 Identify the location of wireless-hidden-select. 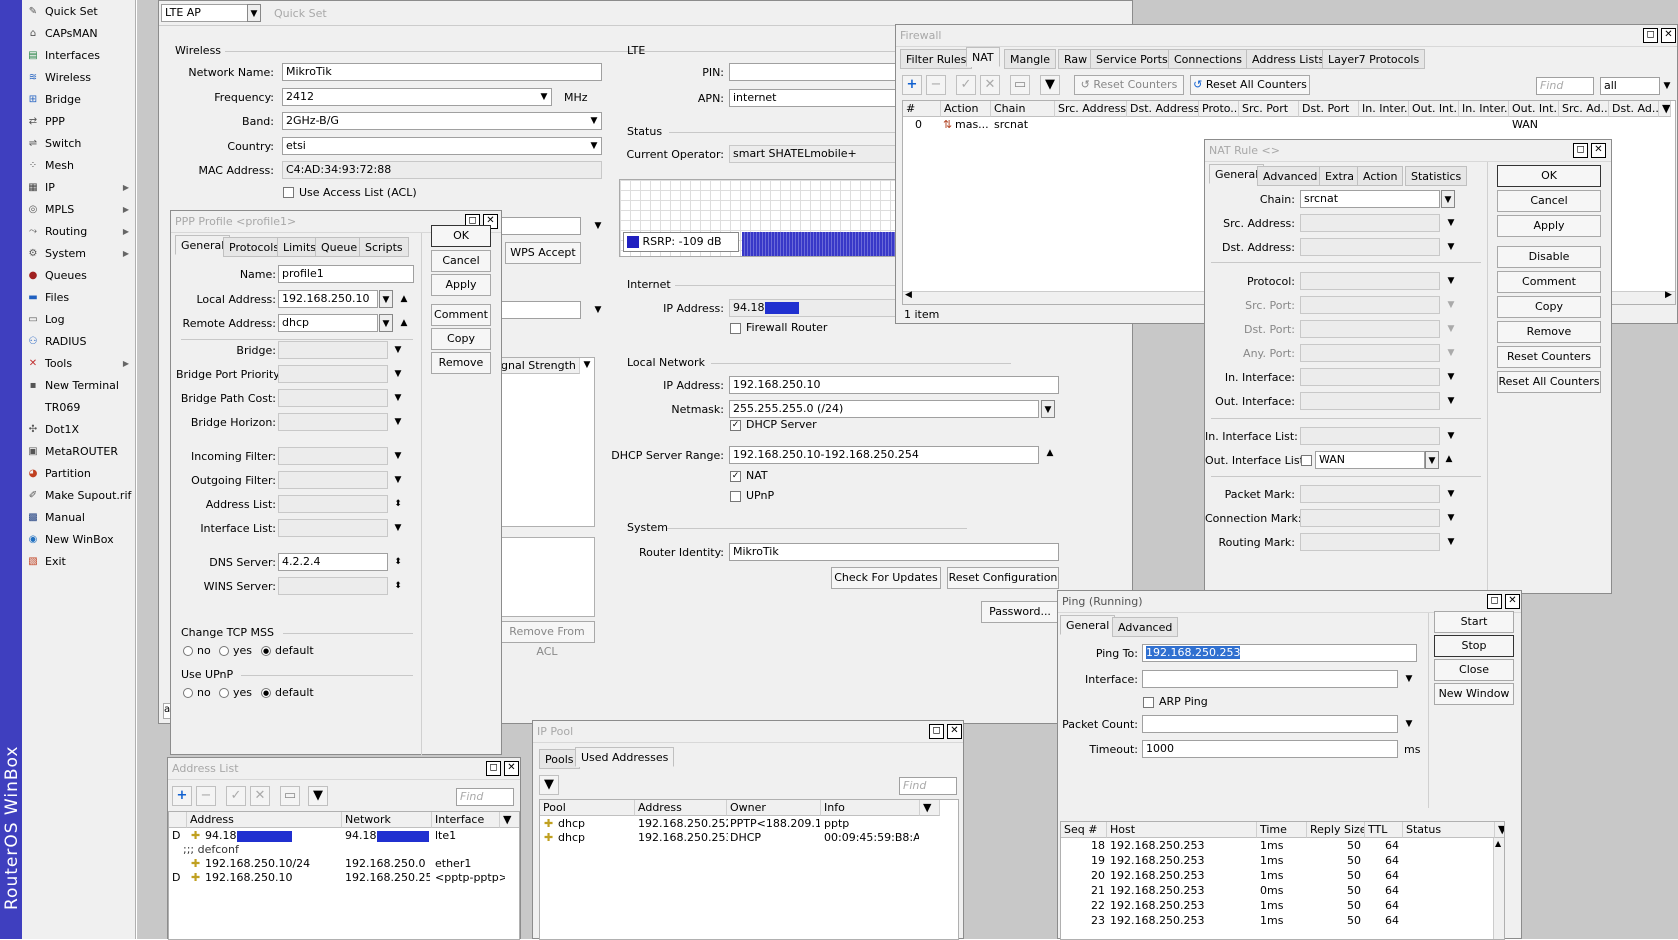
(535, 226).